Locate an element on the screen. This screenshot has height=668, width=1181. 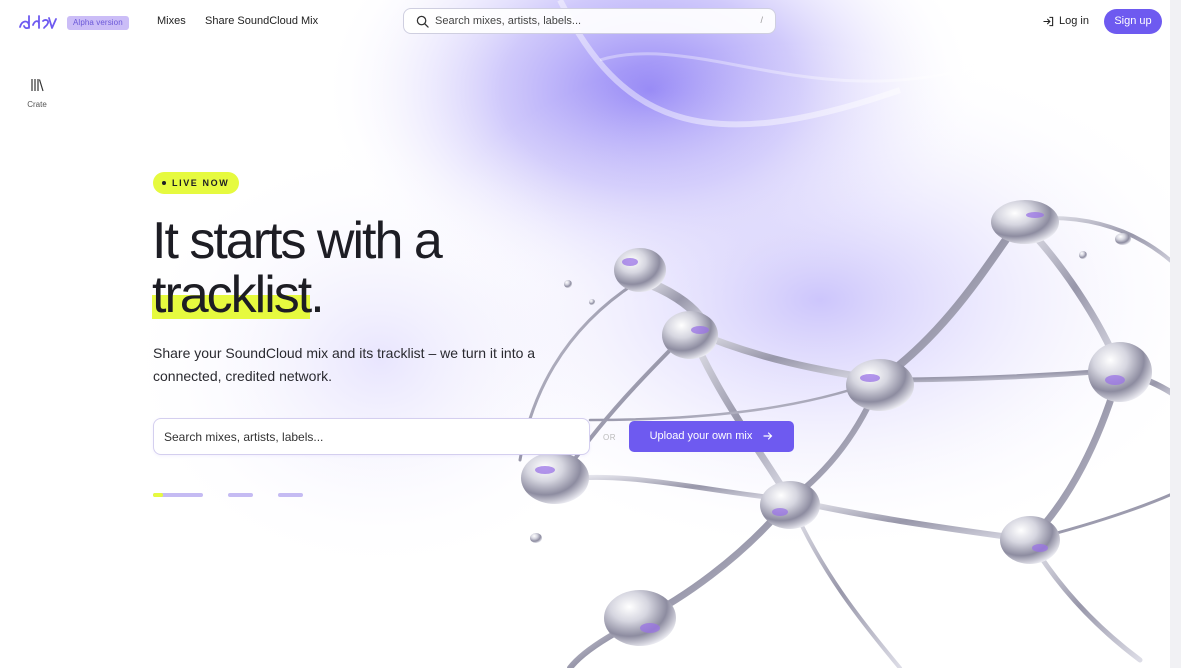
arrow-right-icon is located at coordinates (768, 436).